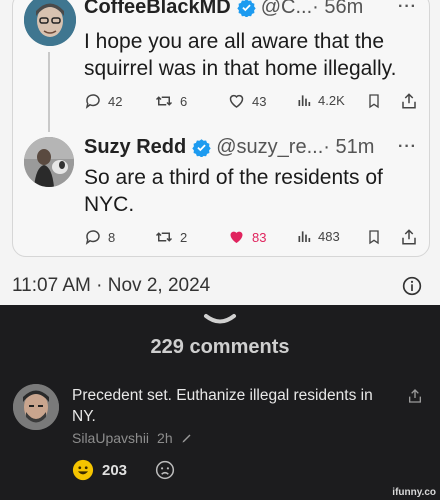 This screenshot has width=440, height=500. I want to click on sad-reaction-icon, so click(165, 470).